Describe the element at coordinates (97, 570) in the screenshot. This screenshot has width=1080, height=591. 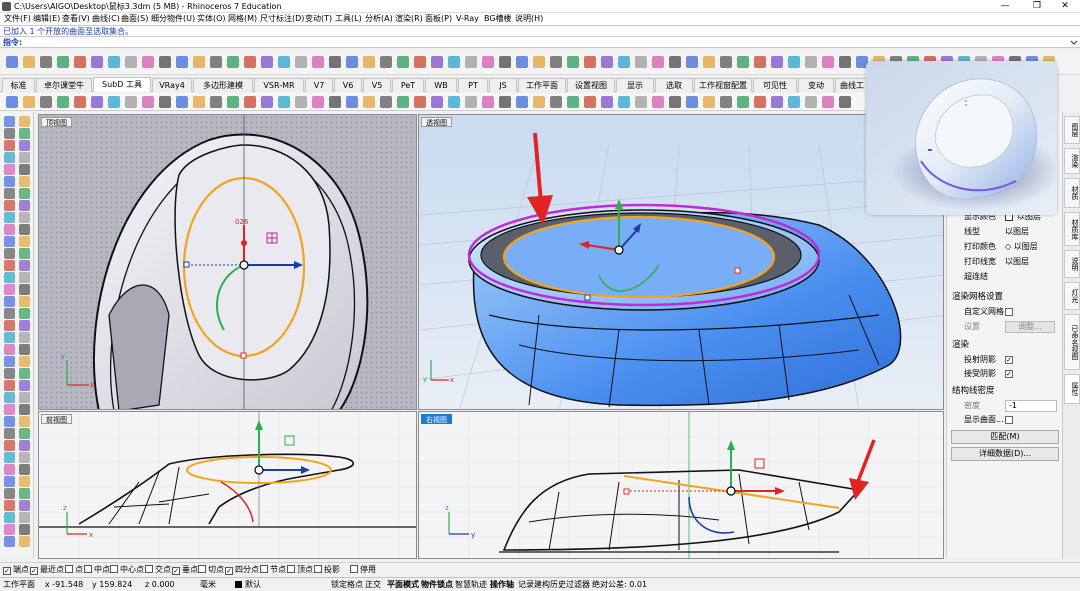
I see `osnap-mid: 中点` at that location.